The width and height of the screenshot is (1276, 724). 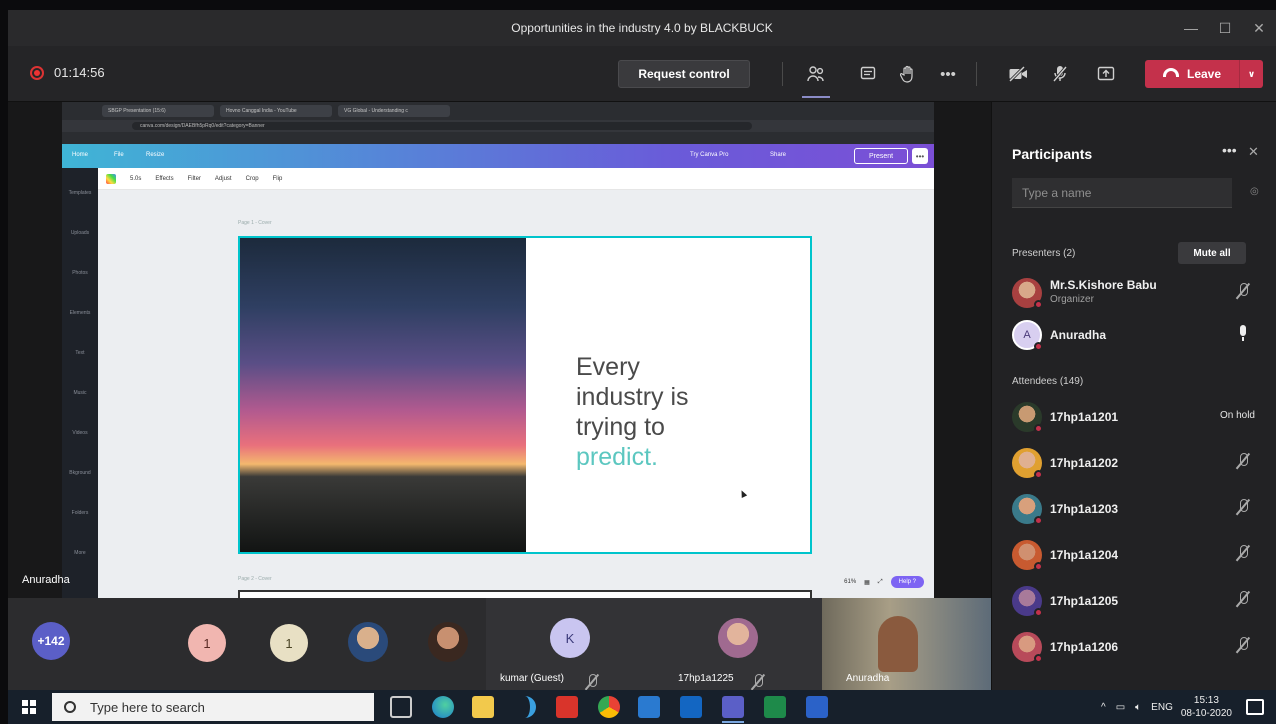 What do you see at coordinates (158, 111) in the screenshot?
I see `browser-tab: SBGP Presentation (15:6)` at bounding box center [158, 111].